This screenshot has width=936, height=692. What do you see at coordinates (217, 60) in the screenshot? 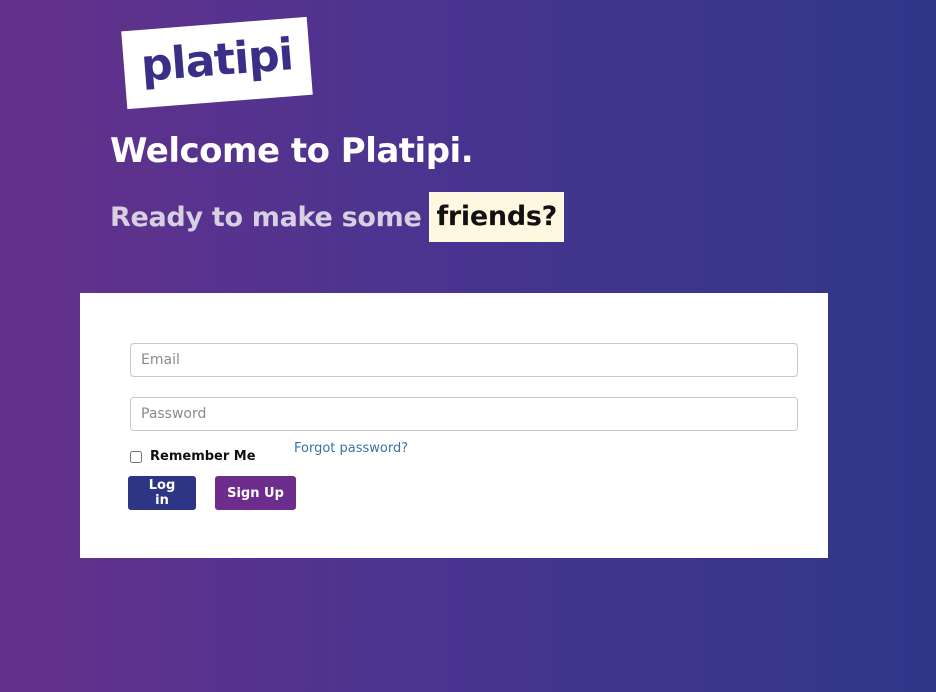
I see `logo-text: platipi` at bounding box center [217, 60].